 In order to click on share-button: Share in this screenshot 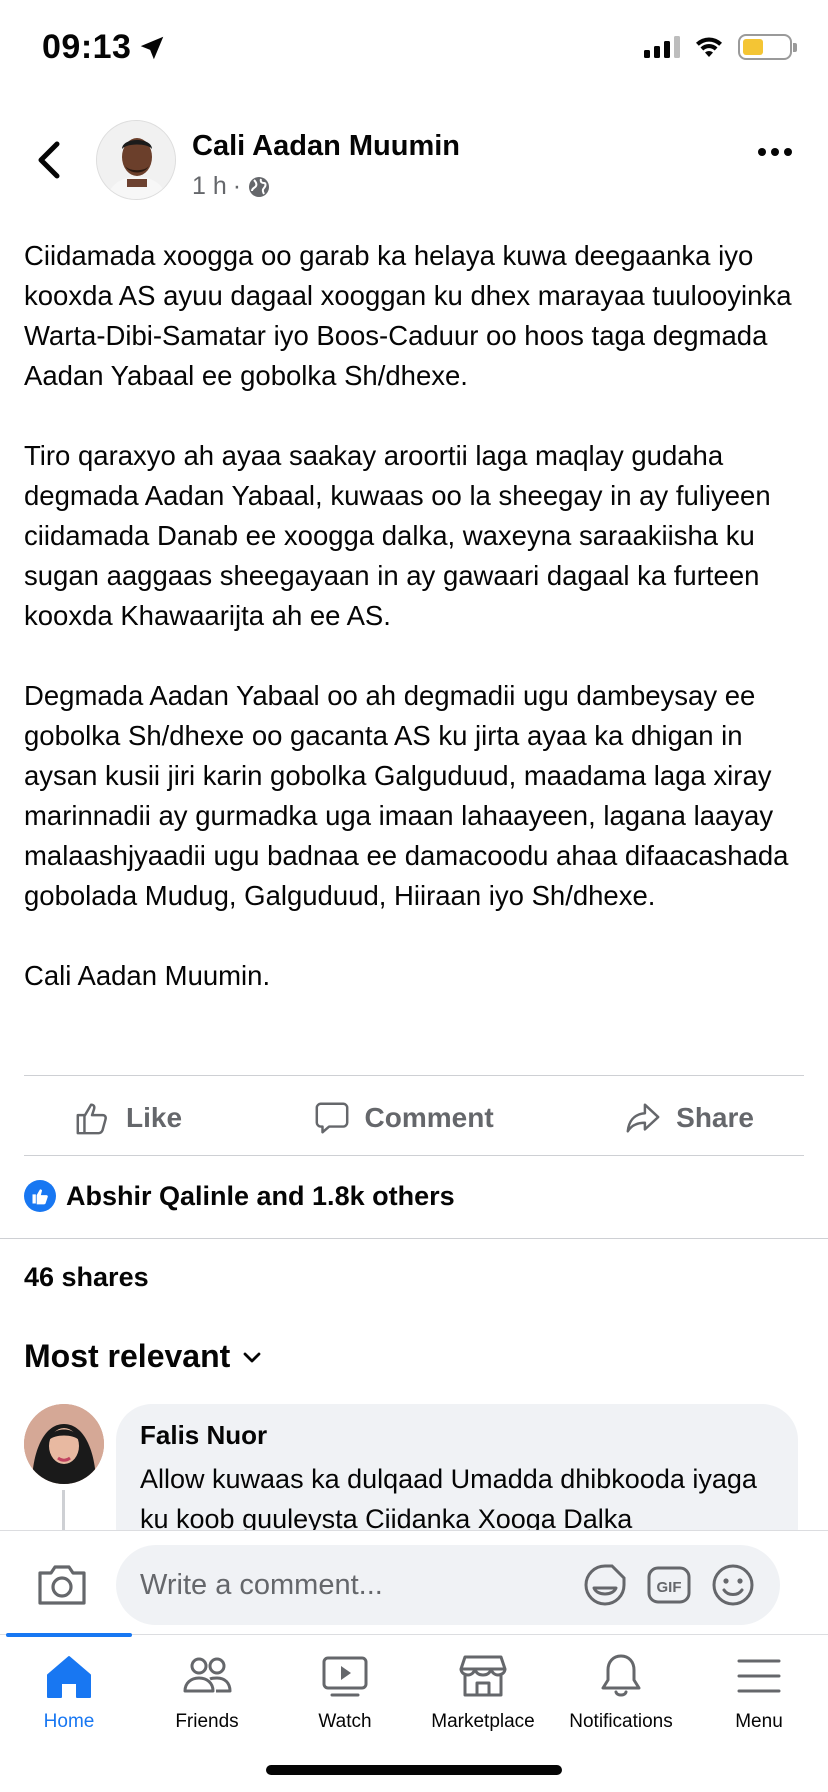, I will do `click(689, 1118)`.